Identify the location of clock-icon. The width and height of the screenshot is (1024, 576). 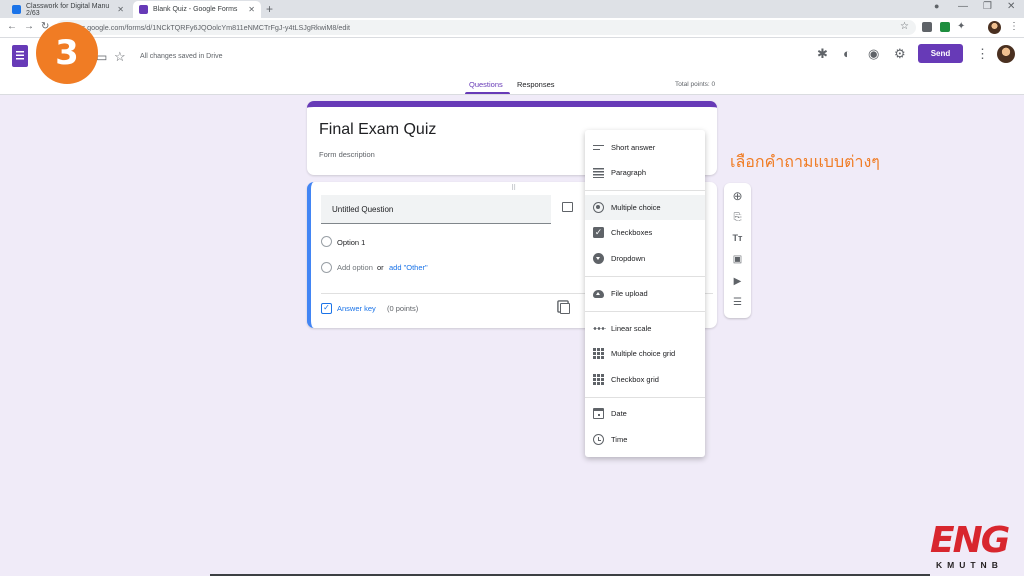
(598, 439).